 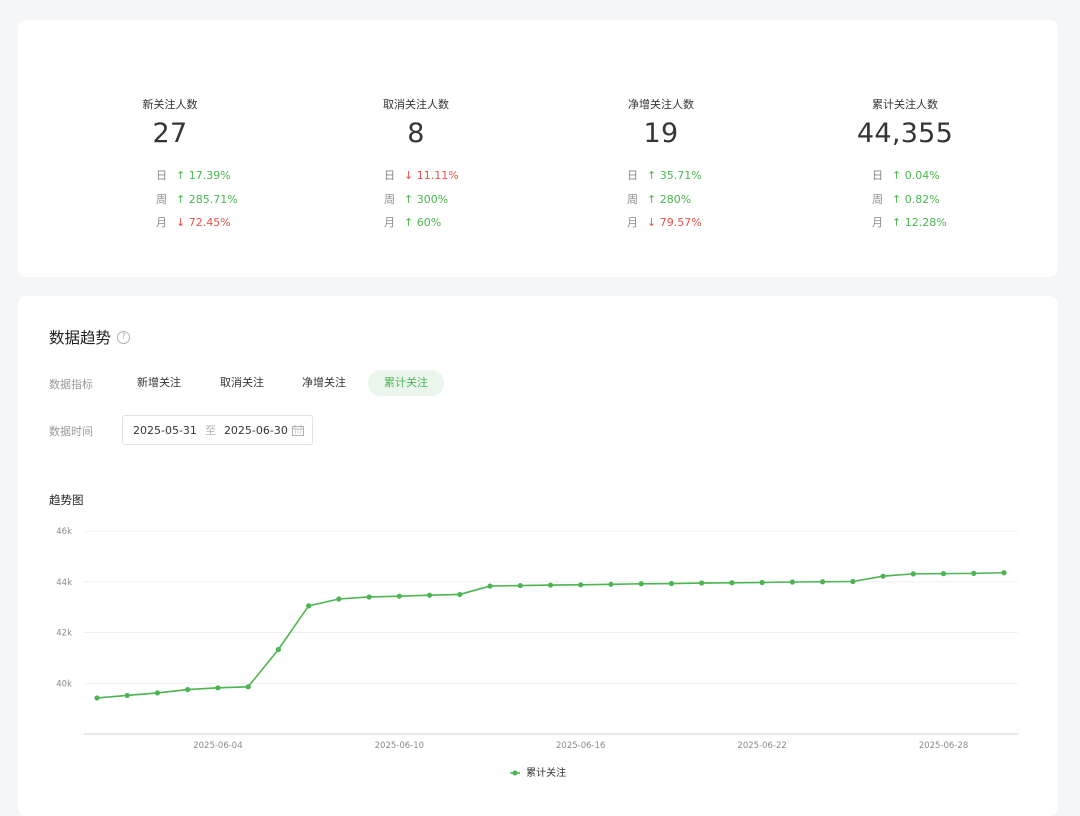 What do you see at coordinates (203, 175) in the screenshot?
I see `row-change: ↑ 17.39%` at bounding box center [203, 175].